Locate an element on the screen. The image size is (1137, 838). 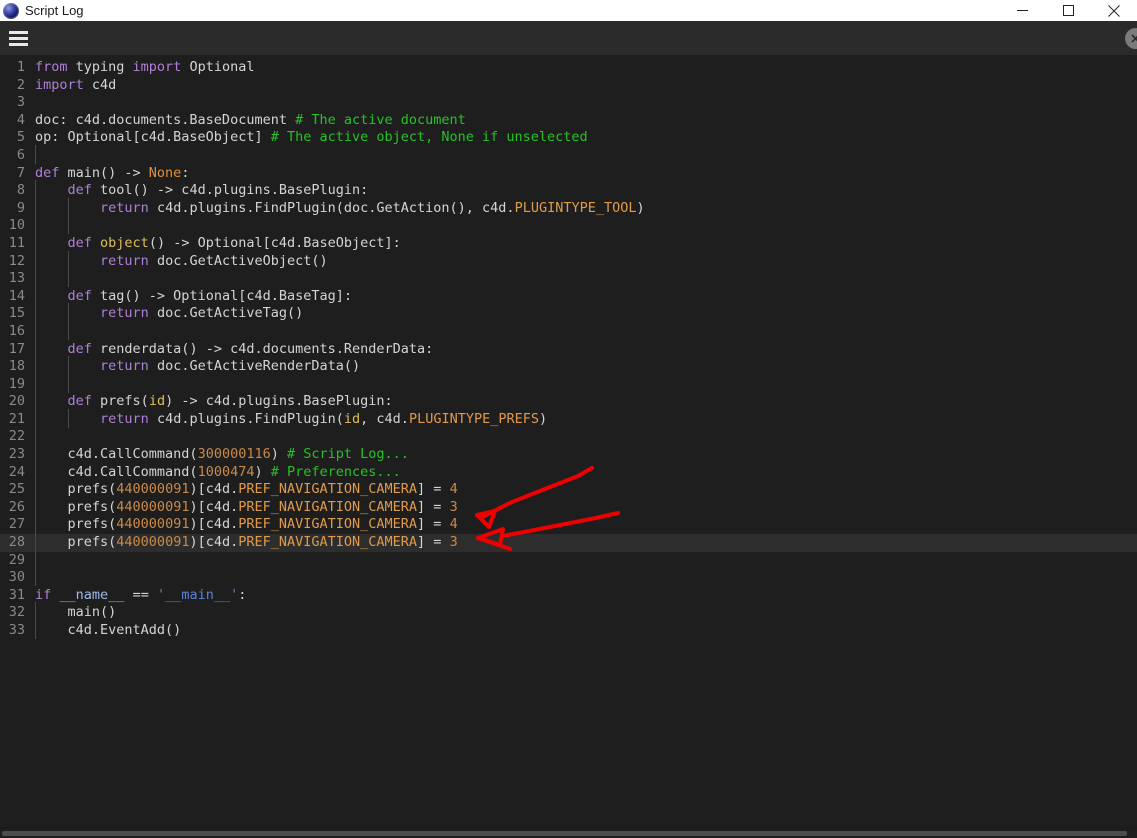
code-line-content: c4d.EventAdd() is located at coordinates (583, 630).